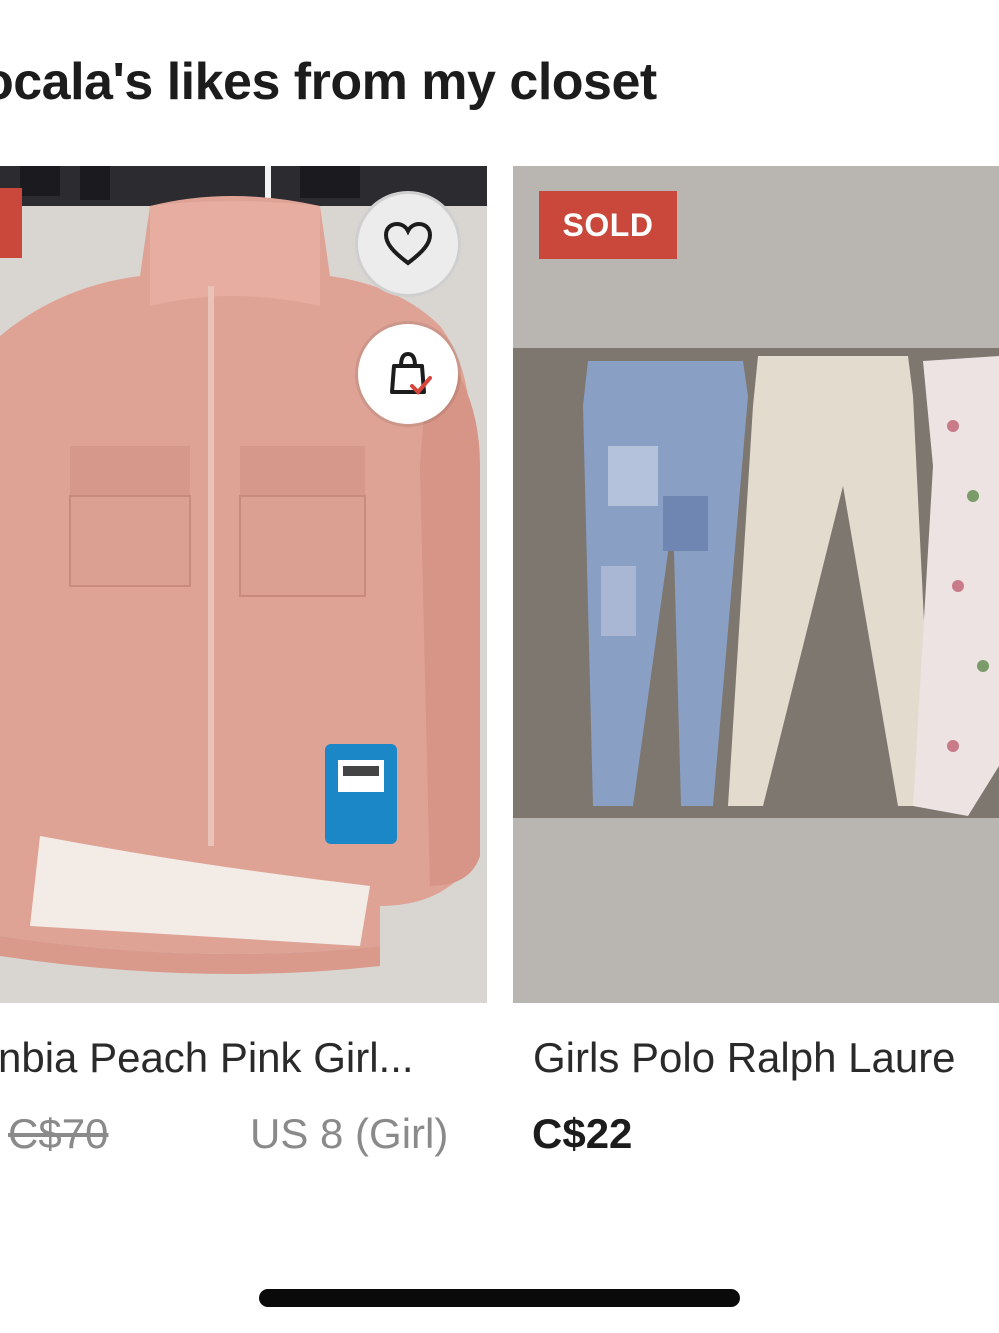 This screenshot has width=999, height=1333. What do you see at coordinates (349, 1133) in the screenshot?
I see `listing-size: US 8 (Girl)` at bounding box center [349, 1133].